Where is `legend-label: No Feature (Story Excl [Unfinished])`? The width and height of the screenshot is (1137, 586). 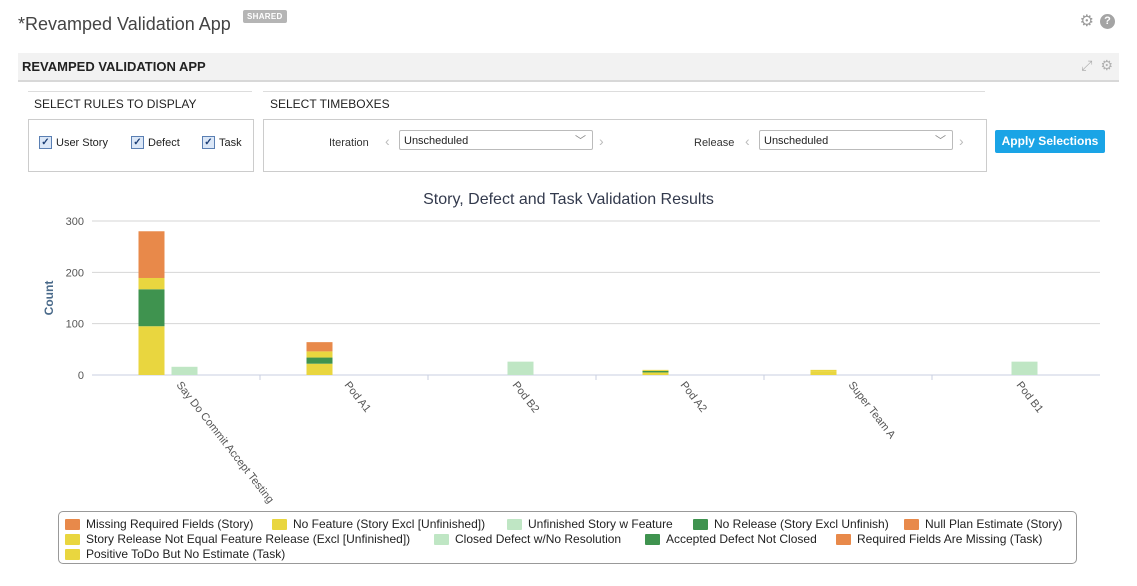
legend-label: No Feature (Story Excl [Unfinished]) is located at coordinates (389, 524).